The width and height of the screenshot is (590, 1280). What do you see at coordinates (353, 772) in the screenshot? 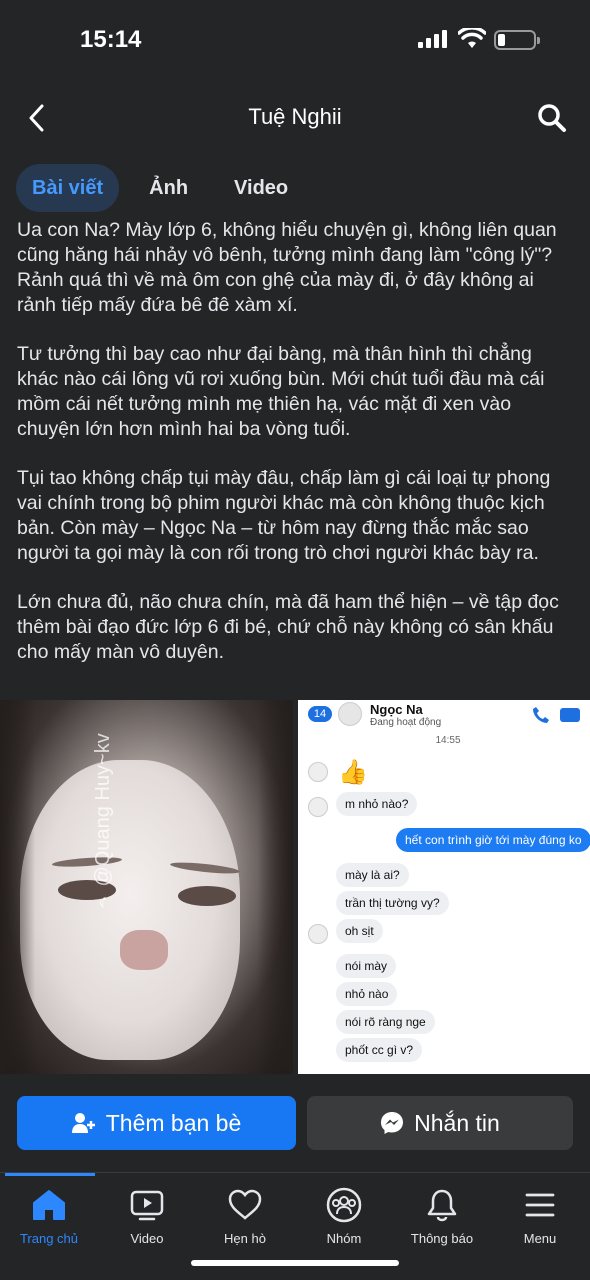
I see `thumbs-up-icon: 👍` at bounding box center [353, 772].